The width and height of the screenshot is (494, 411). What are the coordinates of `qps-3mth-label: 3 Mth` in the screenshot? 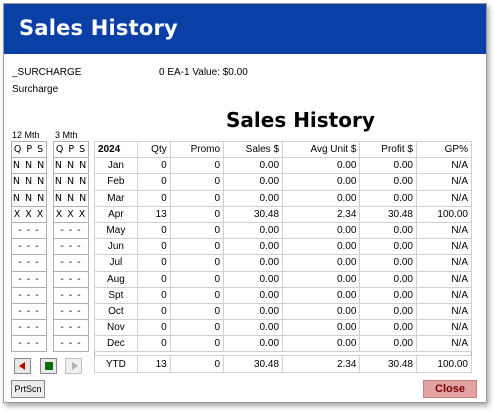 It's located at (66, 135).